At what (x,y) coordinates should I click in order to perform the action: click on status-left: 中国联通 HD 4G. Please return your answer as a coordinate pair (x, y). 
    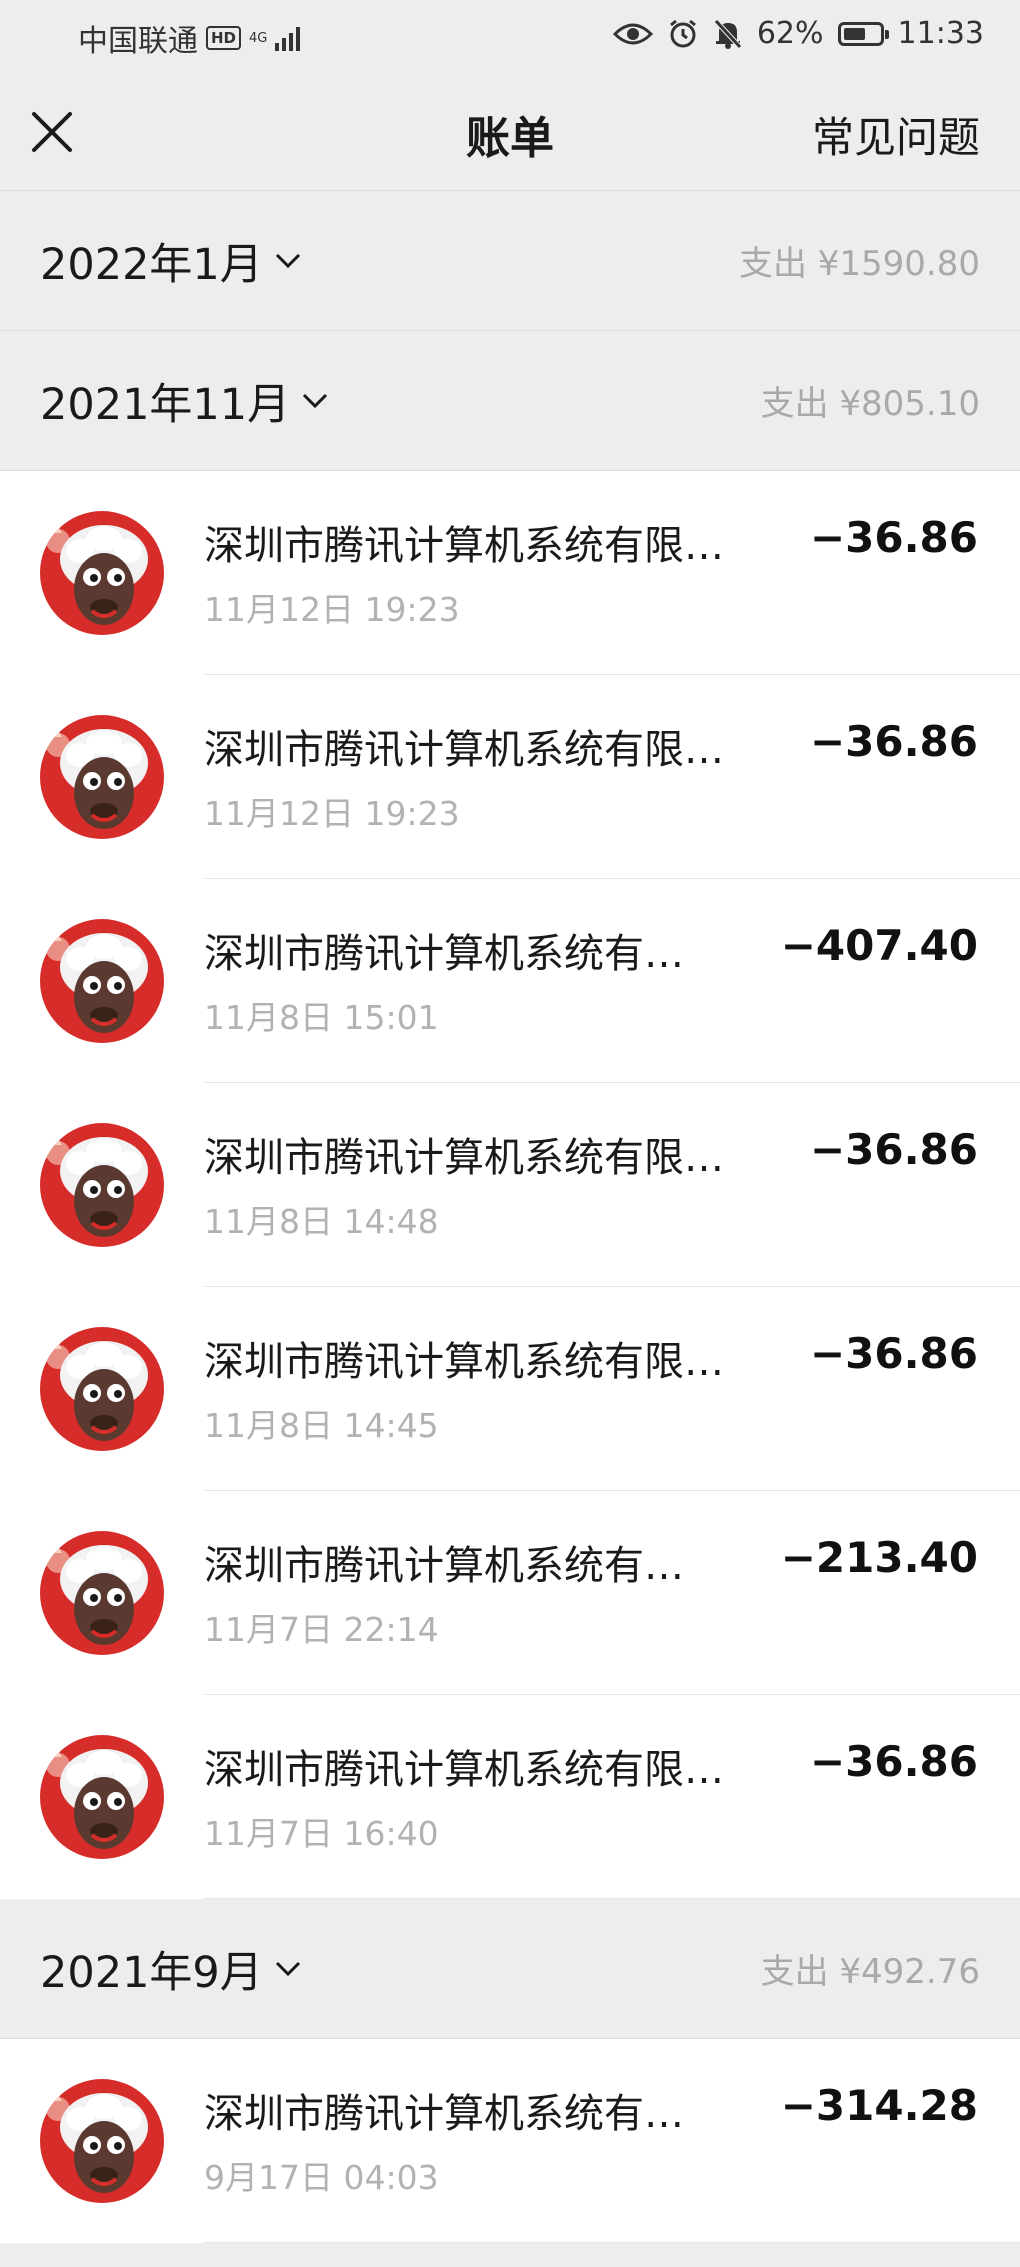
    Looking at the image, I should click on (189, 38).